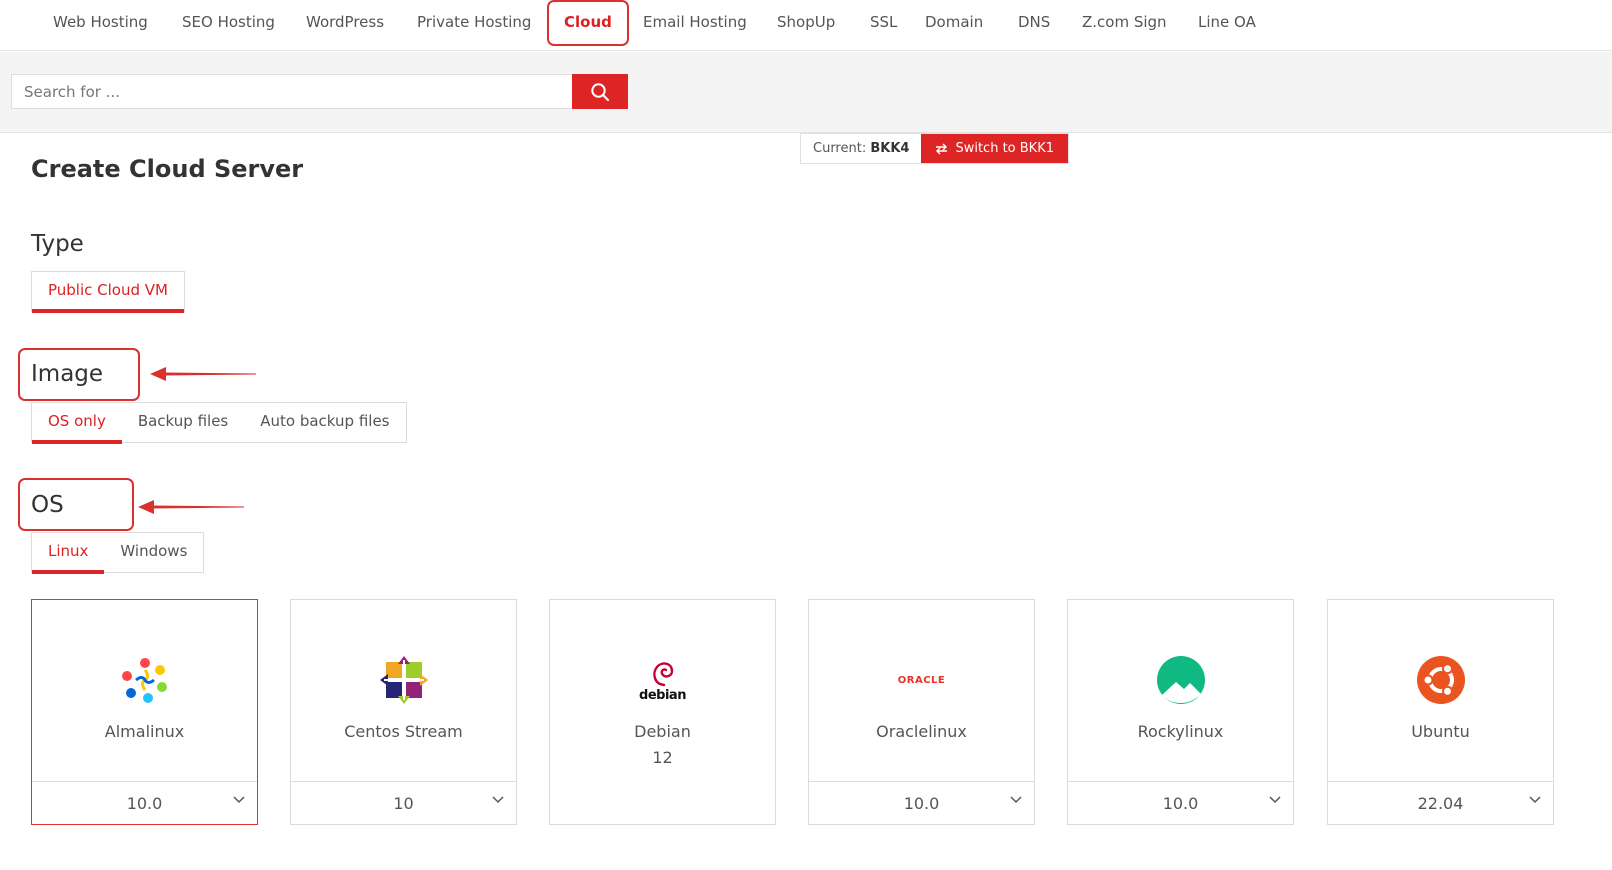  What do you see at coordinates (662, 673) in the screenshot?
I see `debian-logo-icon` at bounding box center [662, 673].